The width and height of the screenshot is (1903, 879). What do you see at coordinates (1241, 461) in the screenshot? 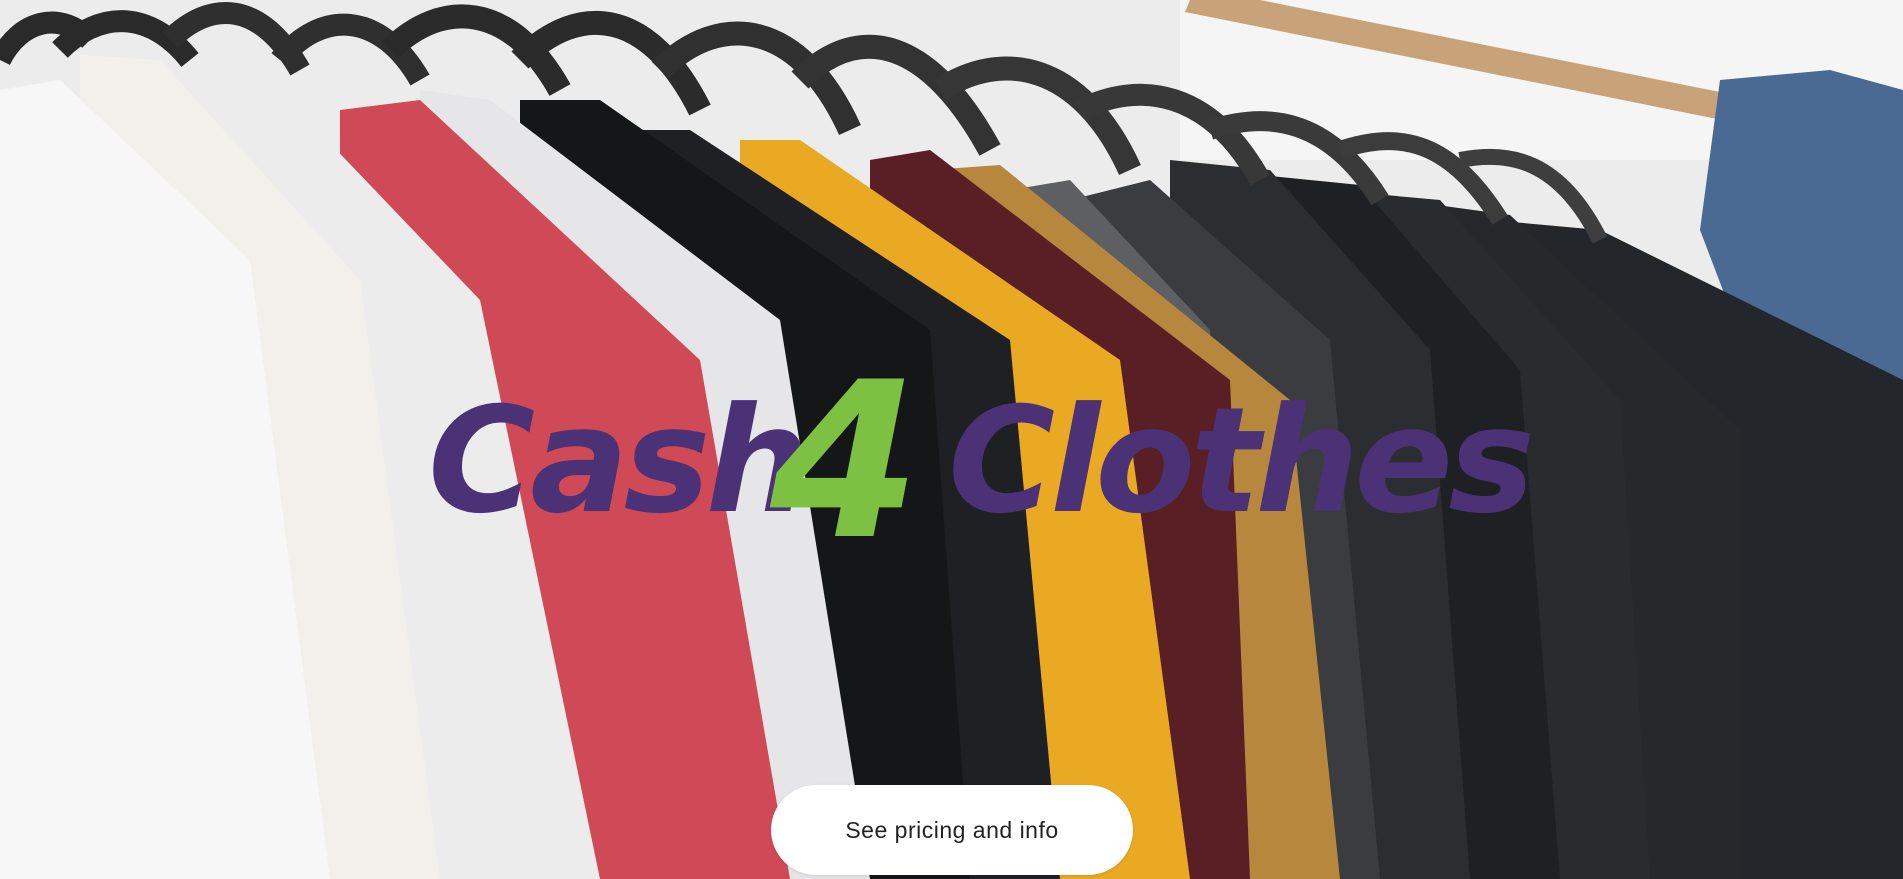
I see `logo-text-clothes: Clothes` at bounding box center [1241, 461].